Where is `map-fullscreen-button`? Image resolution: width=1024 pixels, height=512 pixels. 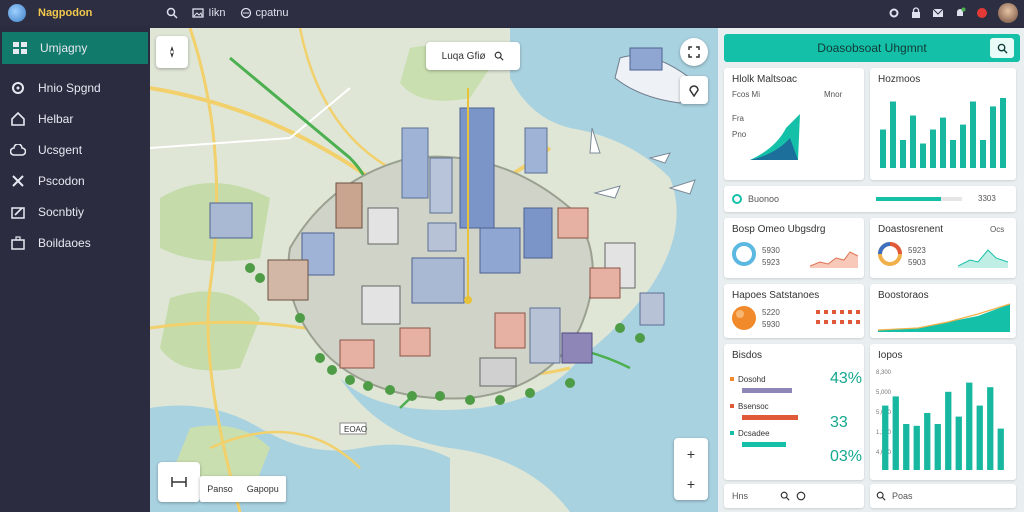 map-fullscreen-button is located at coordinates (694, 52).